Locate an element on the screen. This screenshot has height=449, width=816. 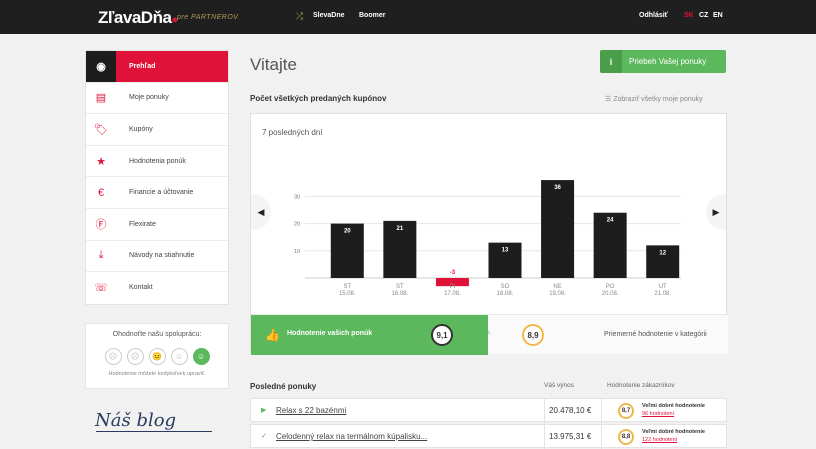
y-tick-label: 20 is located at coordinates (297, 225).